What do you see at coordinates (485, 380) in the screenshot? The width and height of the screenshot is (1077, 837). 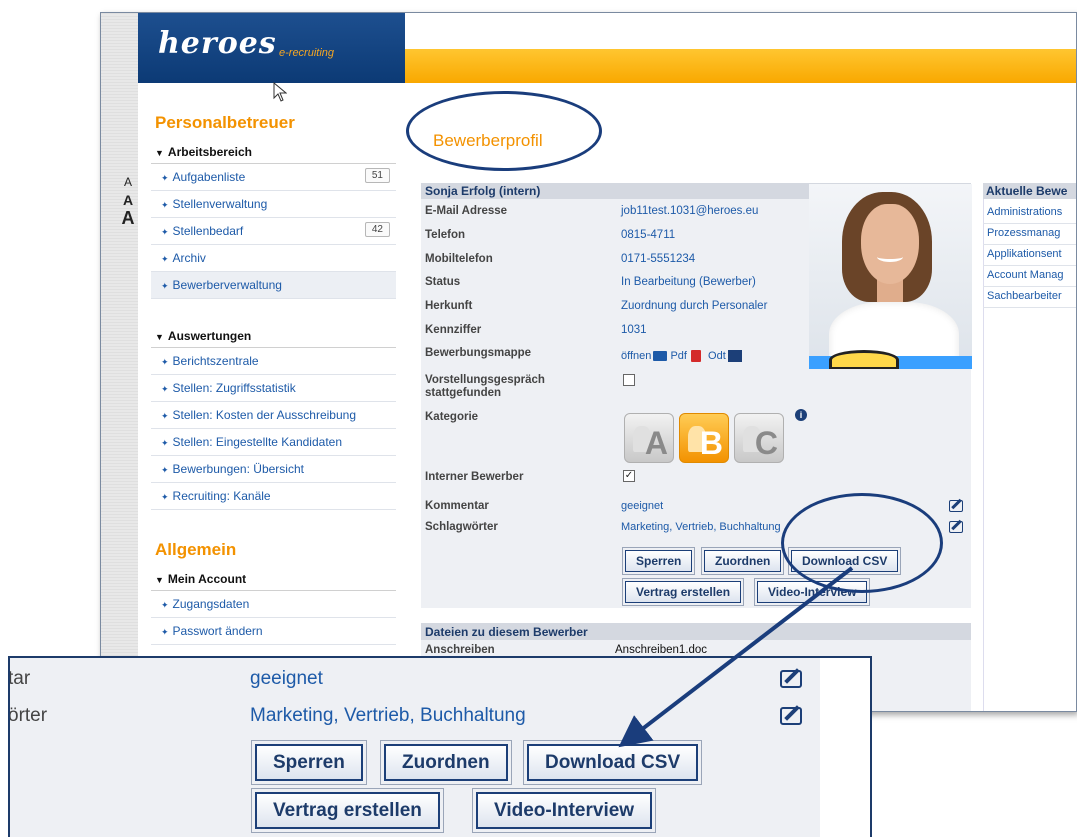 I see `interview-label: Vorstellungsgespräch` at bounding box center [485, 380].